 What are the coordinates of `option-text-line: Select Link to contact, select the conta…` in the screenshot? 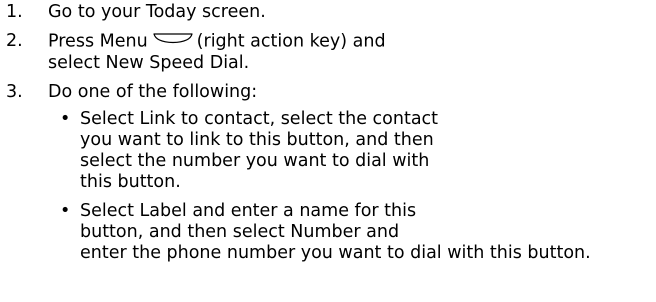 It's located at (259, 118).